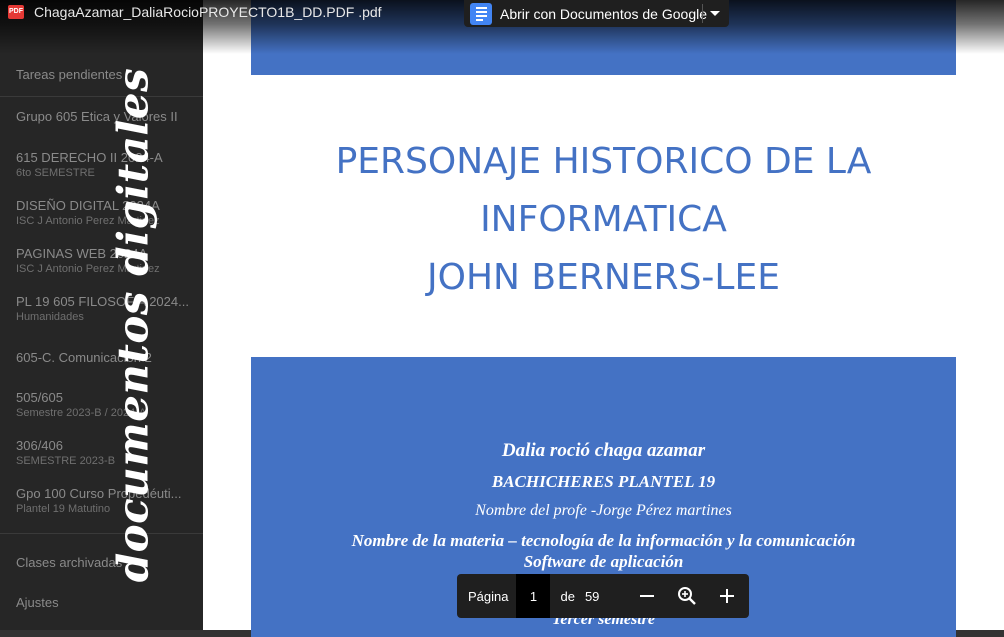 This screenshot has width=1004, height=637. I want to click on google-docs-icon, so click(481, 13).